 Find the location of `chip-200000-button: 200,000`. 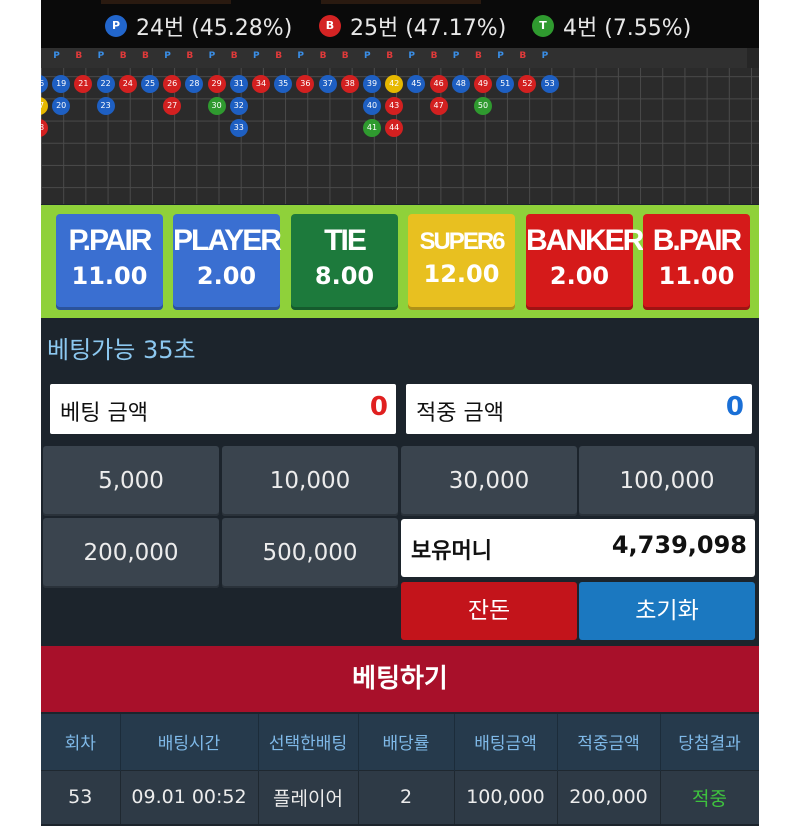

chip-200000-button: 200,000 is located at coordinates (131, 553).